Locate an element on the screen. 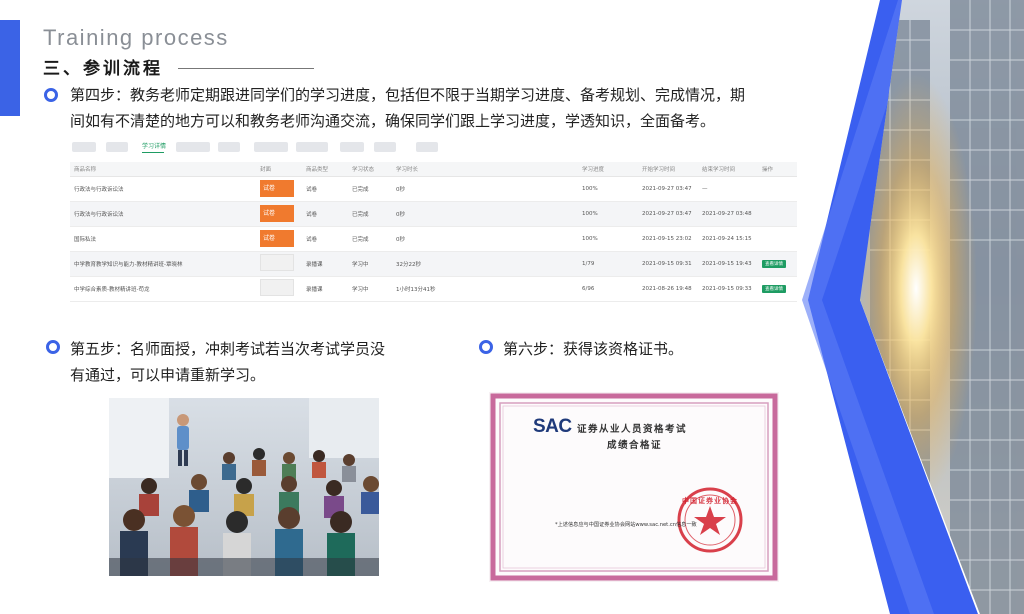 The height and width of the screenshot is (614, 1024). cell-end: — is located at coordinates (728, 189).